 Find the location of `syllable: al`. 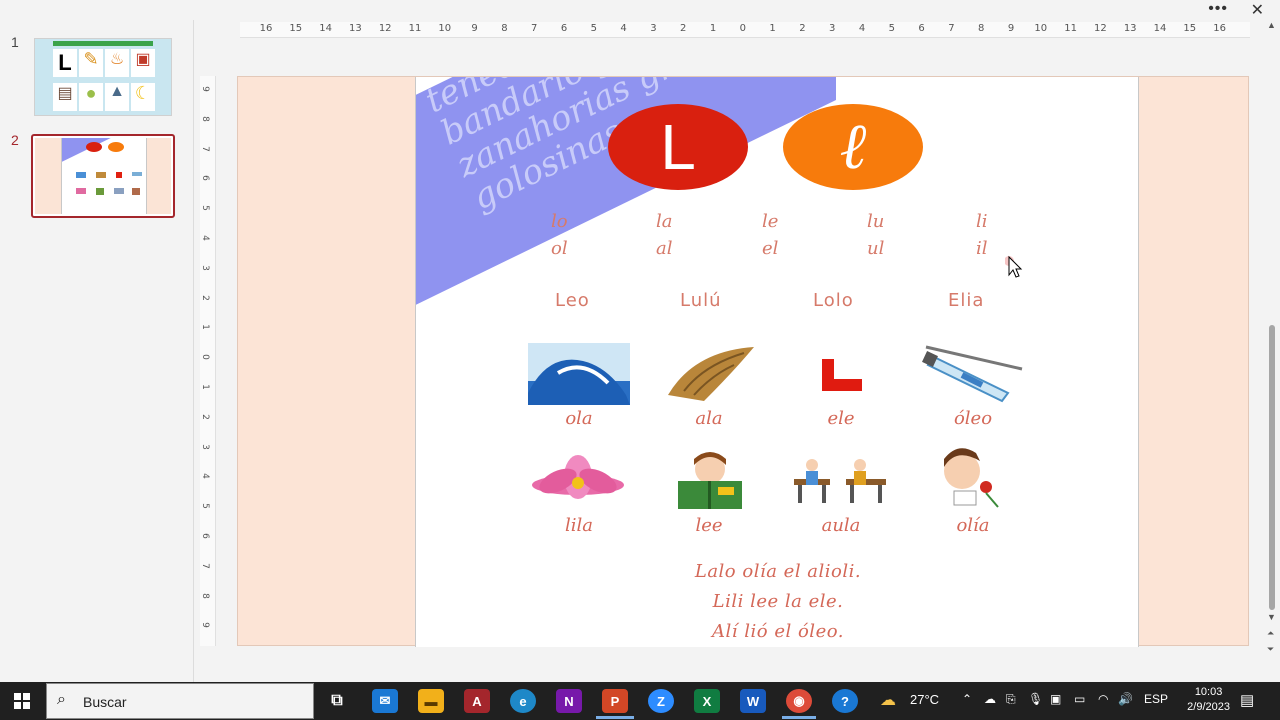

syllable: al is located at coordinates (664, 248).